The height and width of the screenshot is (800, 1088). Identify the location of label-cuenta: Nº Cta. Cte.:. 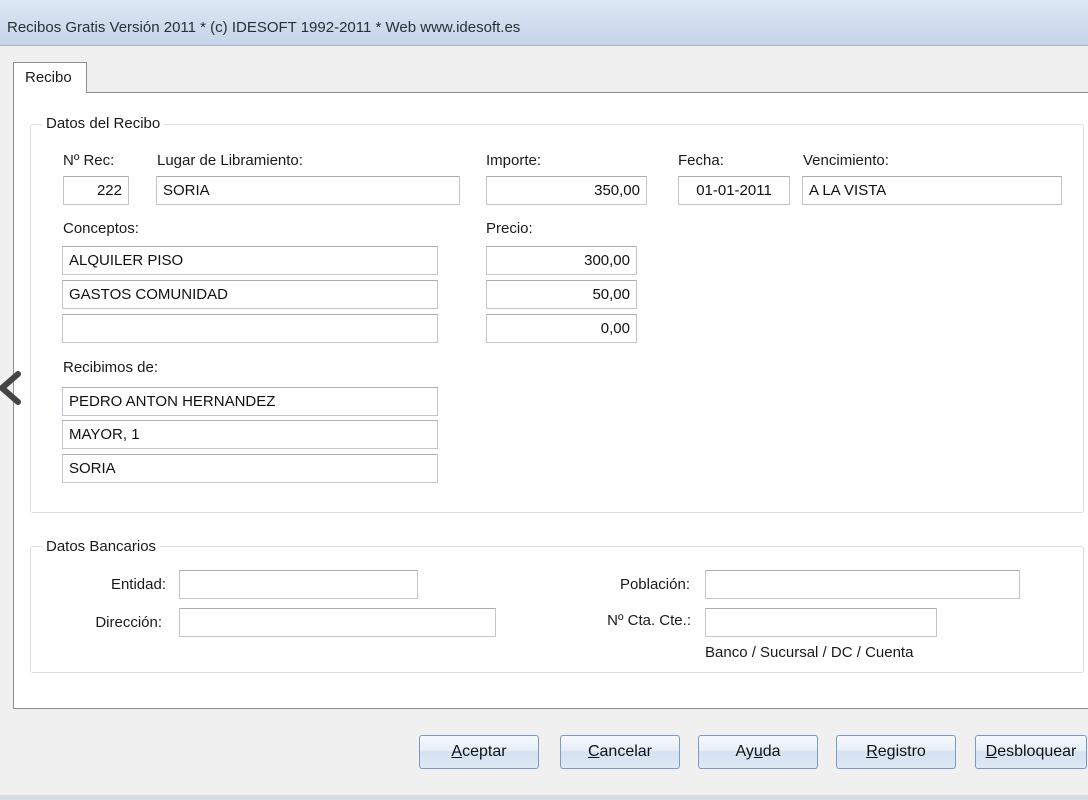
(649, 620).